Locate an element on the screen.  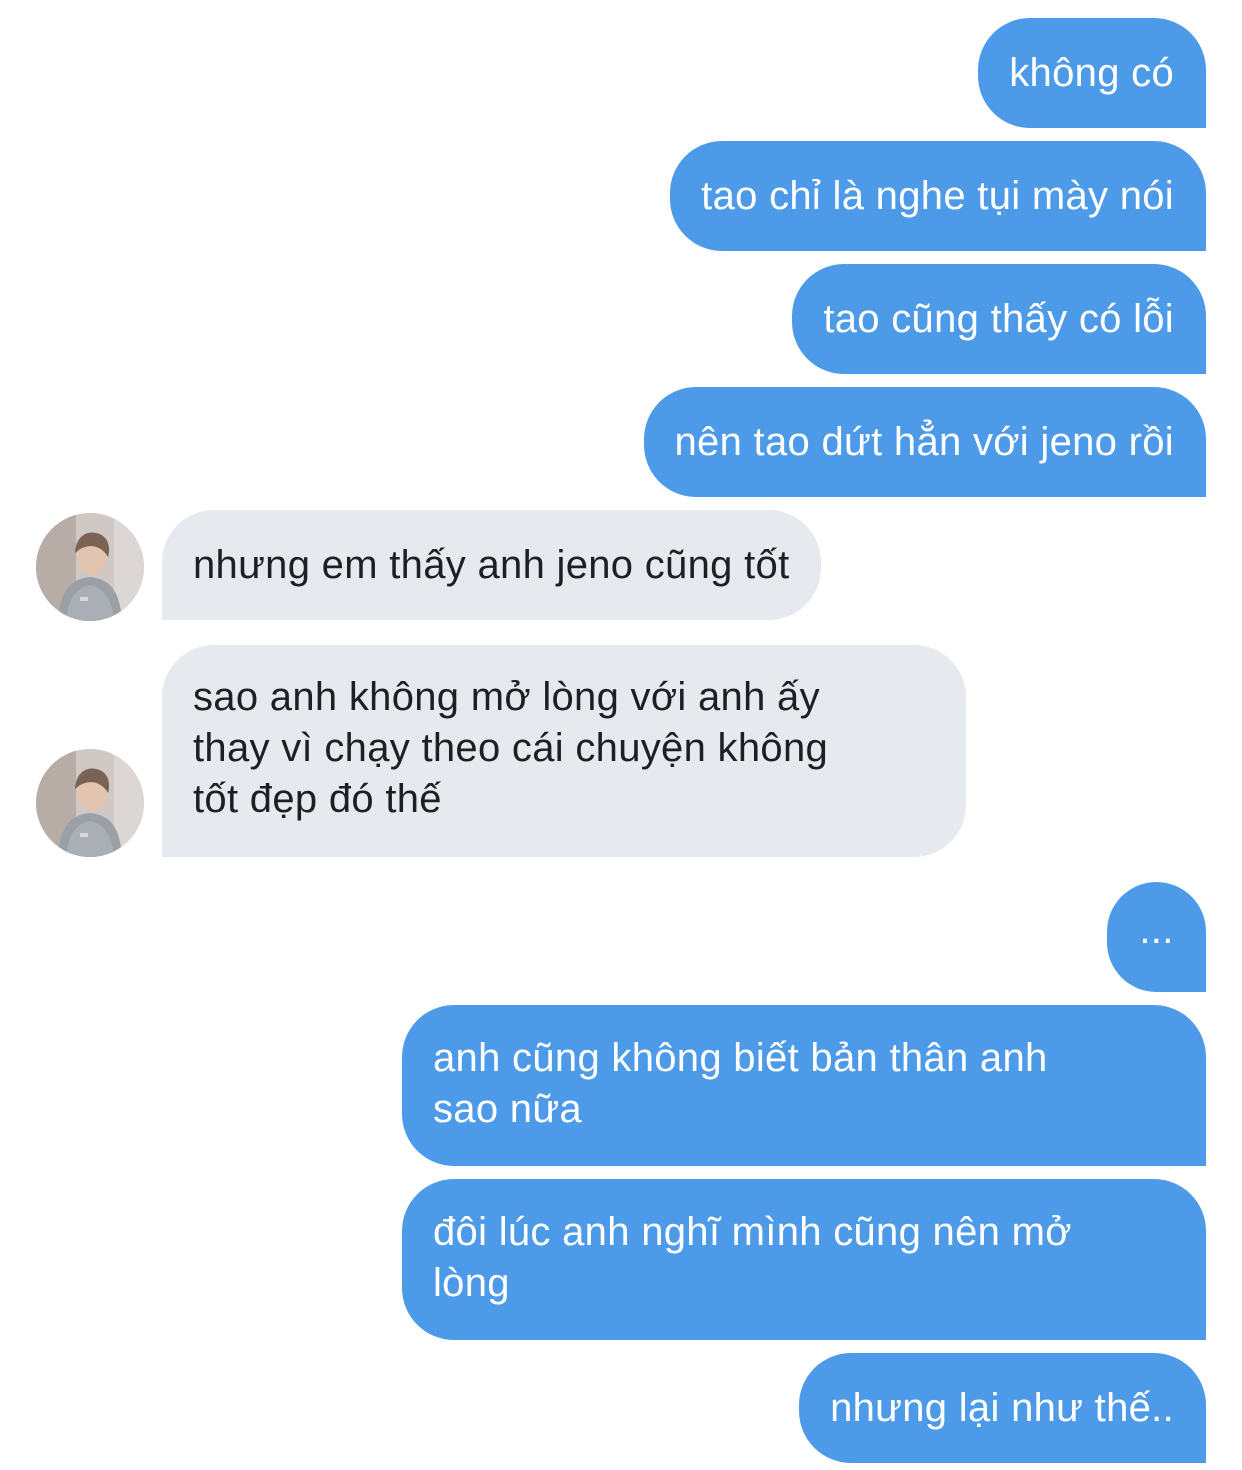
message-bubble-sent: nên tao dứt hẳn với jeno rồi is located at coordinates (924, 442).